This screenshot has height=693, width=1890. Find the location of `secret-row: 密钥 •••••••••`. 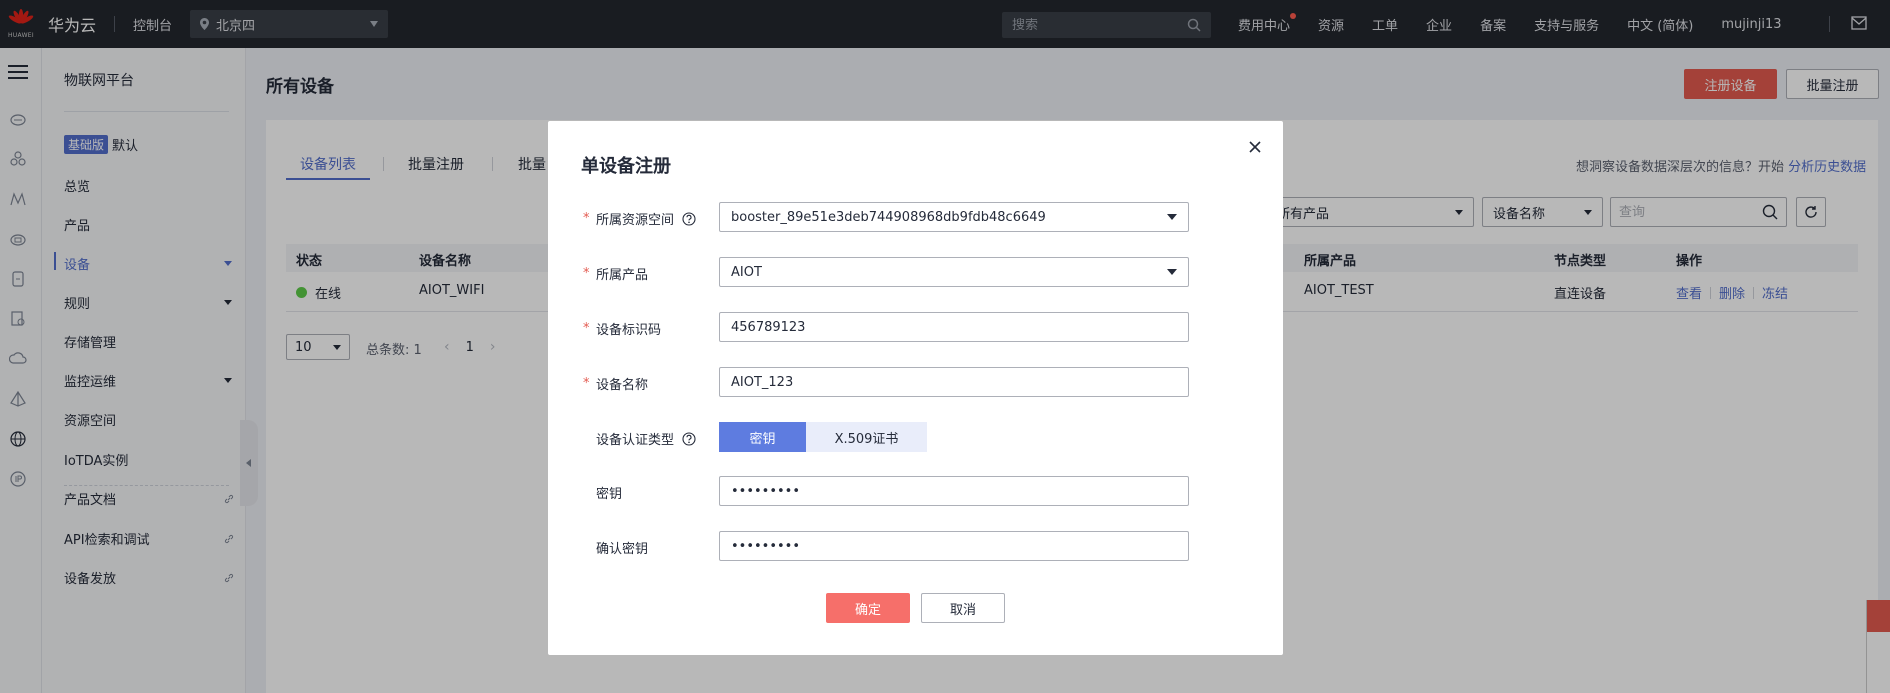

secret-row: 密钥 ••••••••• is located at coordinates (903, 491).